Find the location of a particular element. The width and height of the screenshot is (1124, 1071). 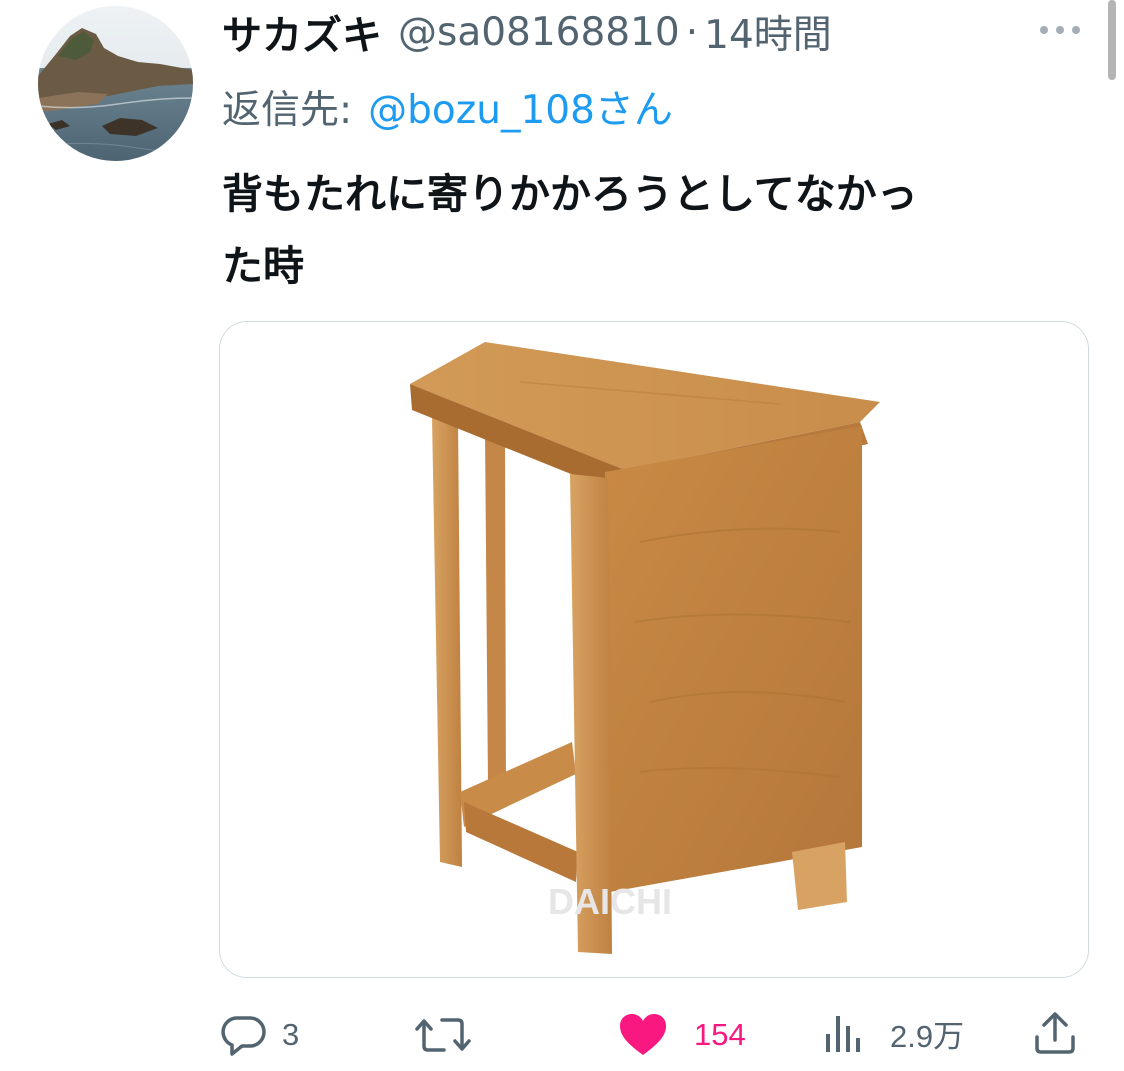

avatar is located at coordinates (115, 83).